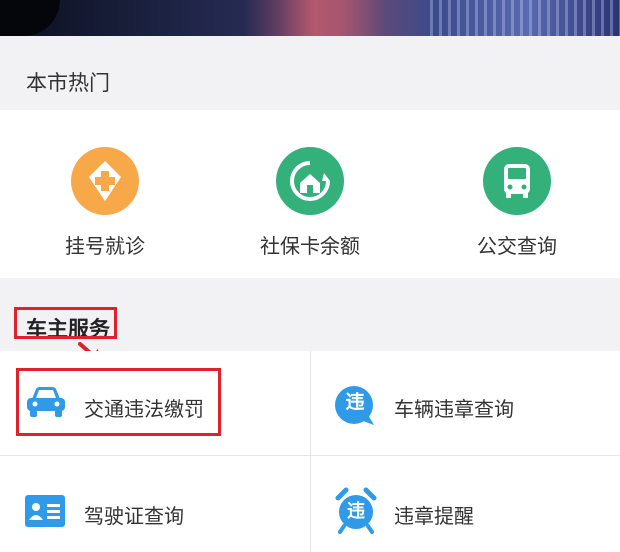  What do you see at coordinates (355, 402) in the screenshot?
I see `violation-glyph: 违` at bounding box center [355, 402].